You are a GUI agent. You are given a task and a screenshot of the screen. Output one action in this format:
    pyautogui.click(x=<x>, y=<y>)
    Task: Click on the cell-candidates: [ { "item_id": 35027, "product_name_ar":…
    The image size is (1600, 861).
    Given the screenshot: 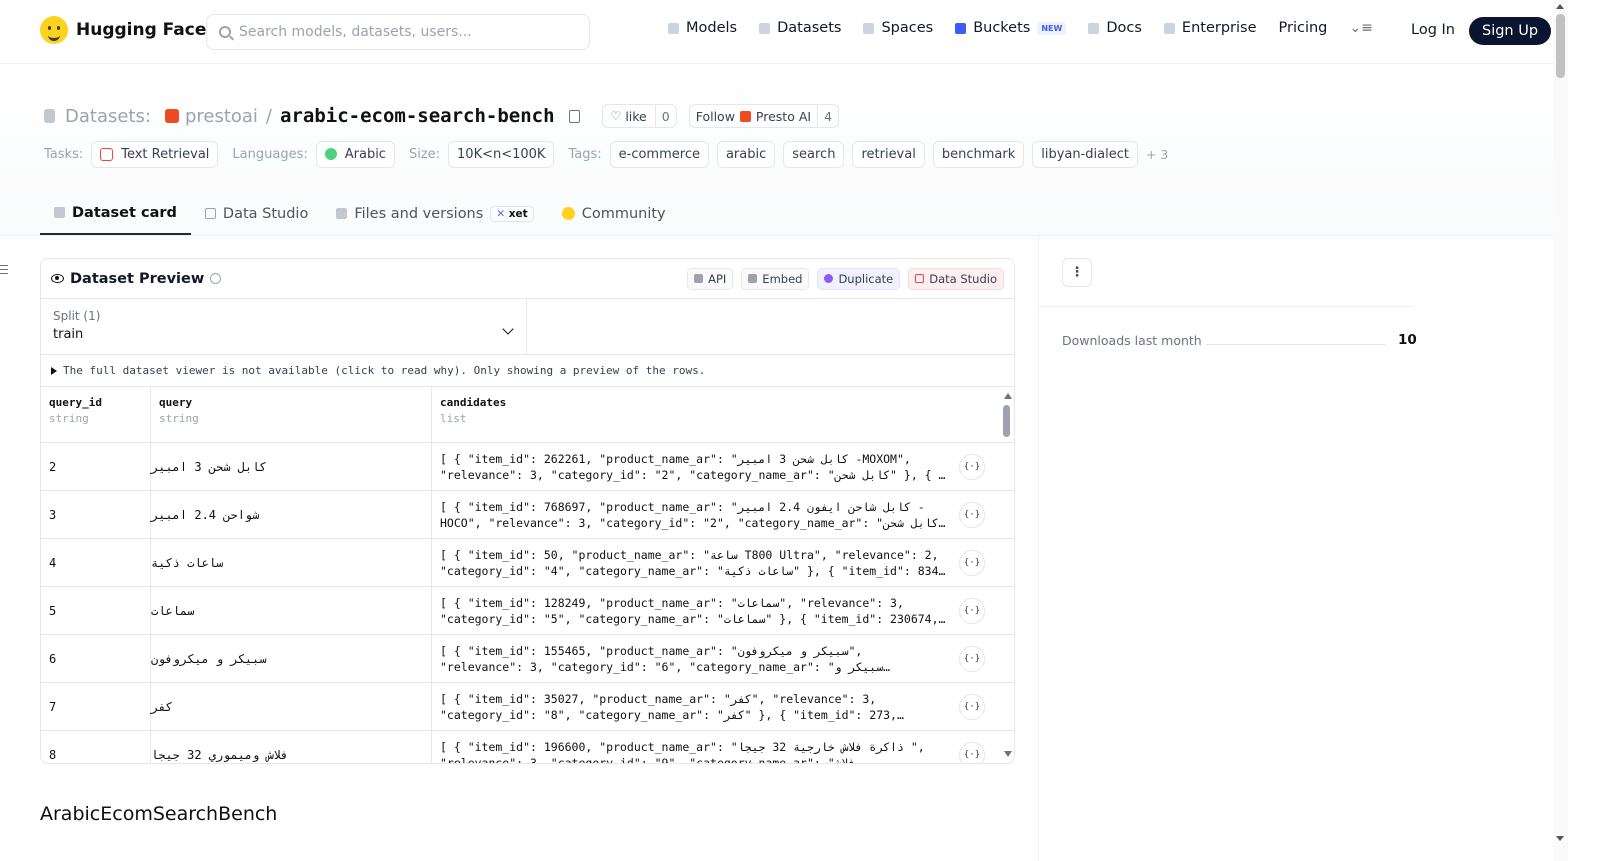 What is the action you would take?
    pyautogui.click(x=715, y=706)
    